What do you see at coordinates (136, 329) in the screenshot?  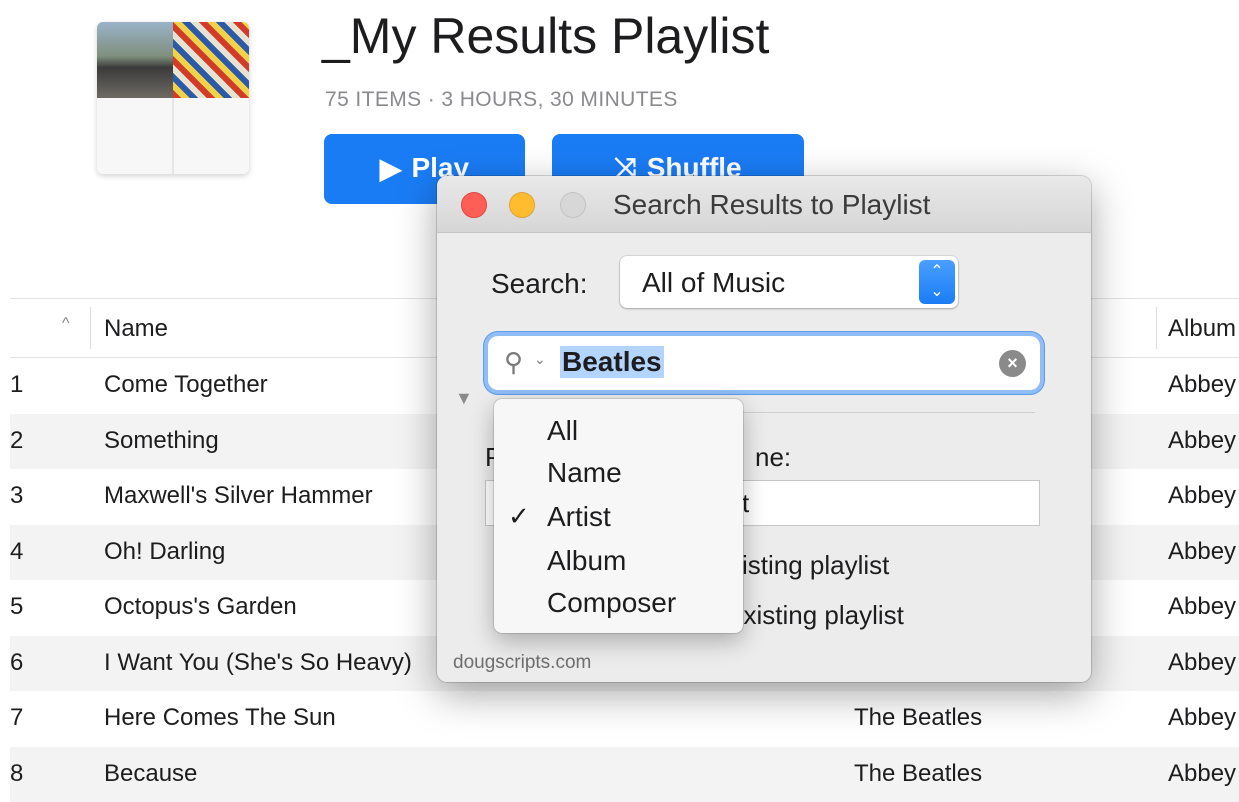 I see `column-header-name: Name` at bounding box center [136, 329].